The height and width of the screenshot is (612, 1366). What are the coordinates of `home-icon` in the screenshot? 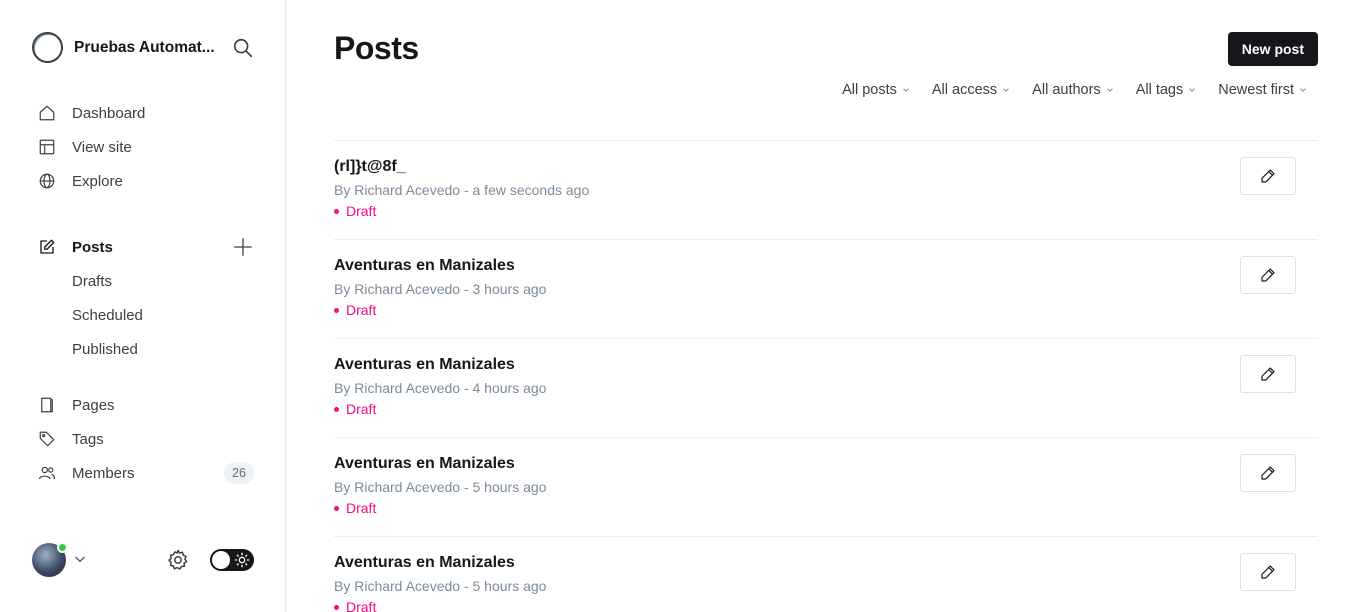 It's located at (47, 113).